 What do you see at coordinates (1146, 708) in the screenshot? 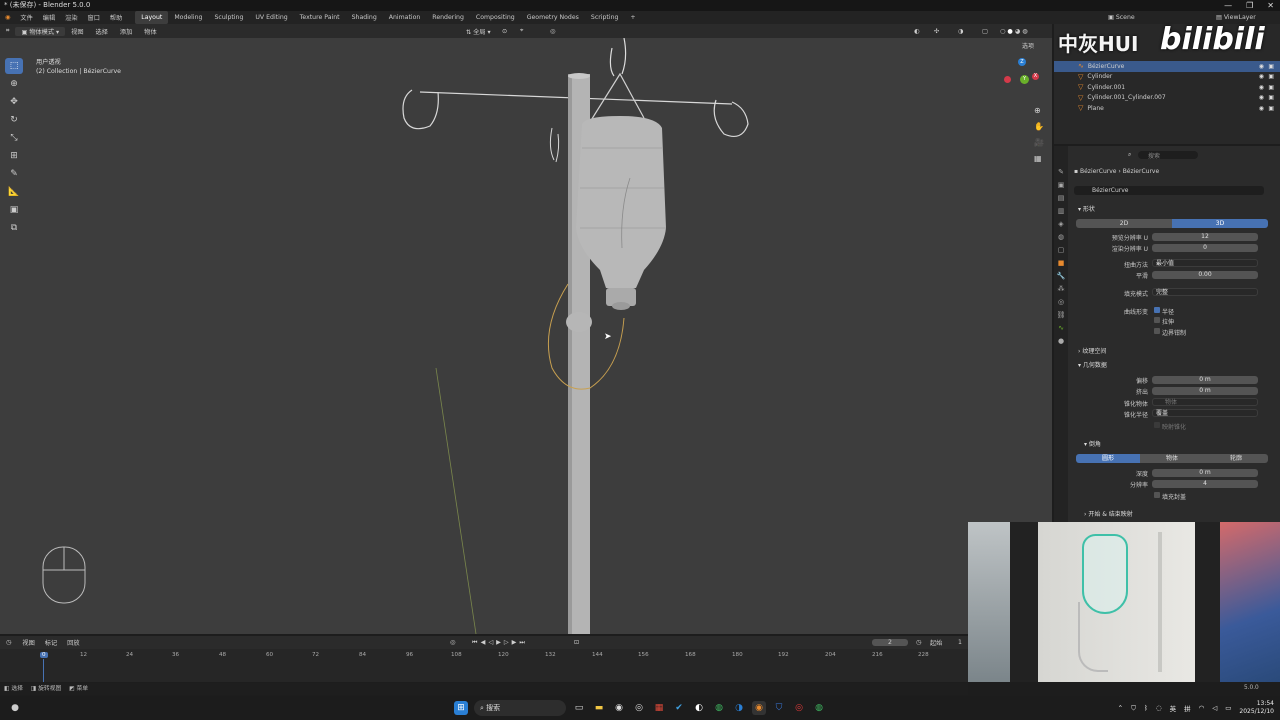
I see `tray-bluetooth-icon: ᛒ` at bounding box center [1146, 708].